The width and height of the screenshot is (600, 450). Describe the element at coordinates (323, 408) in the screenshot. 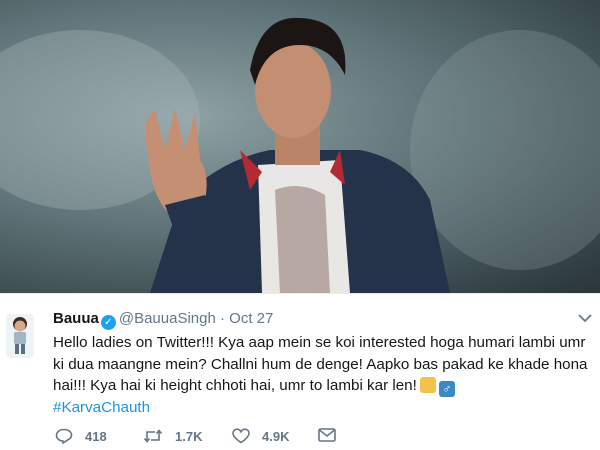

I see `hashtag-line: #KarvaChauth` at that location.